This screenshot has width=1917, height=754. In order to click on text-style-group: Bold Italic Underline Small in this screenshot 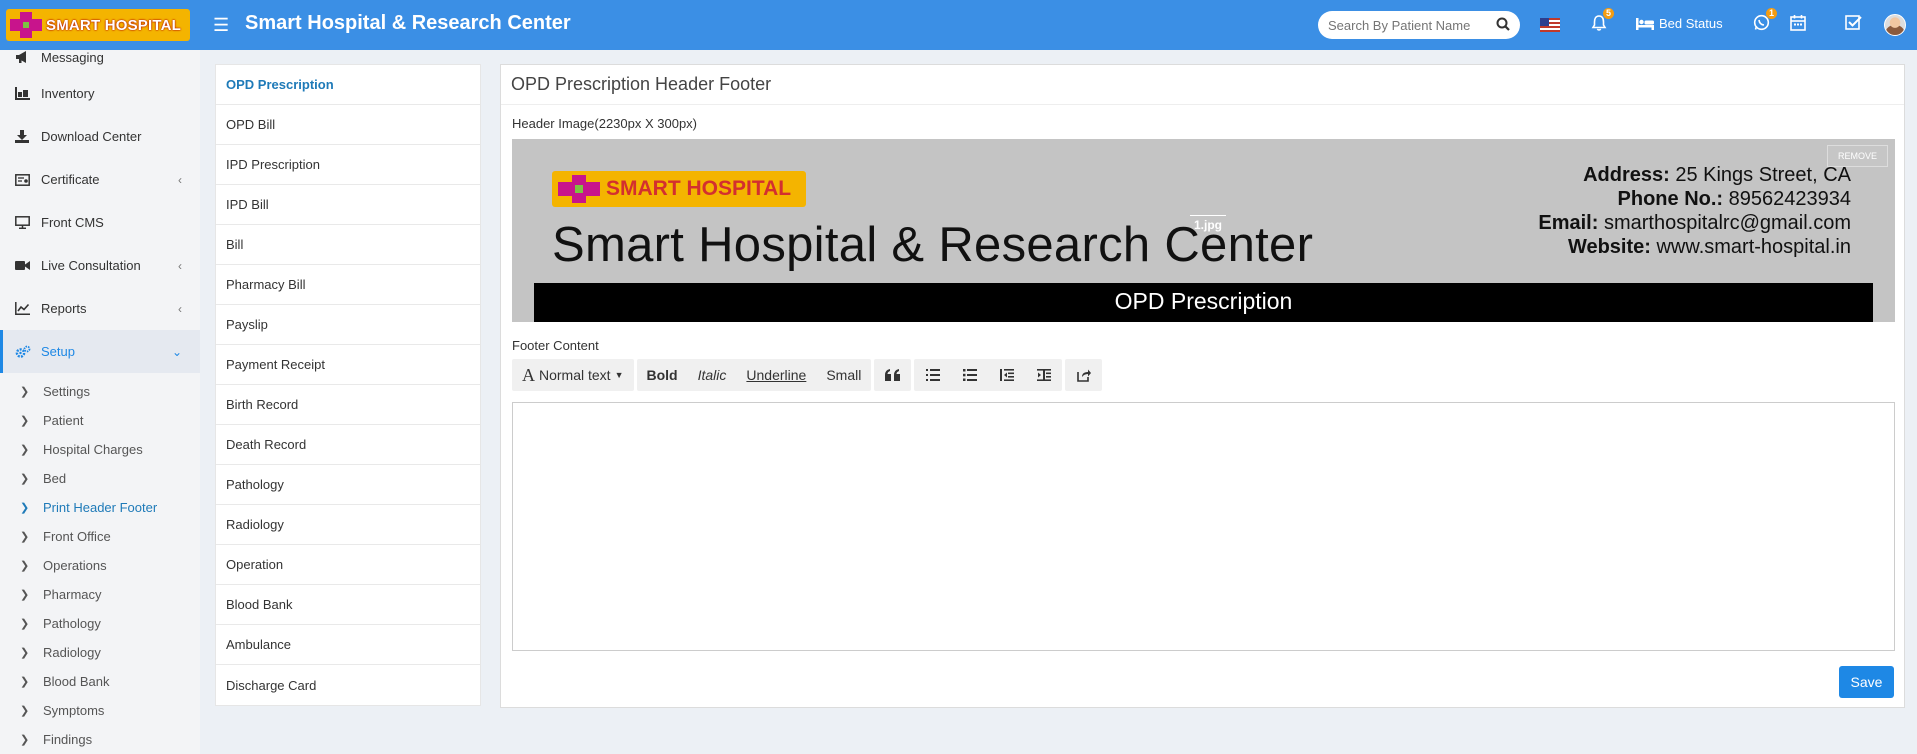, I will do `click(754, 375)`.